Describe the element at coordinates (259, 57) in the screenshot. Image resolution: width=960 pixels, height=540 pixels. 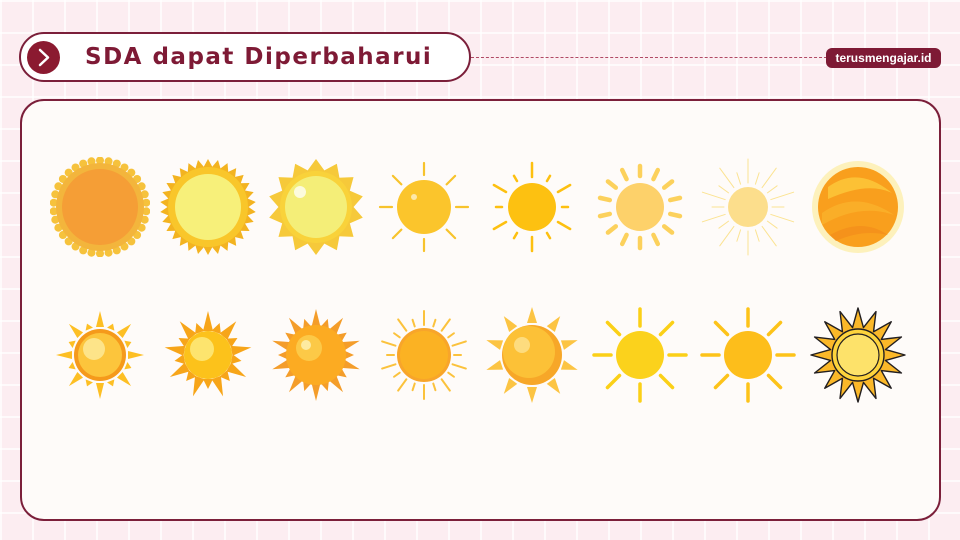
I see `page-title: SDA dapat Diperbaharui` at that location.